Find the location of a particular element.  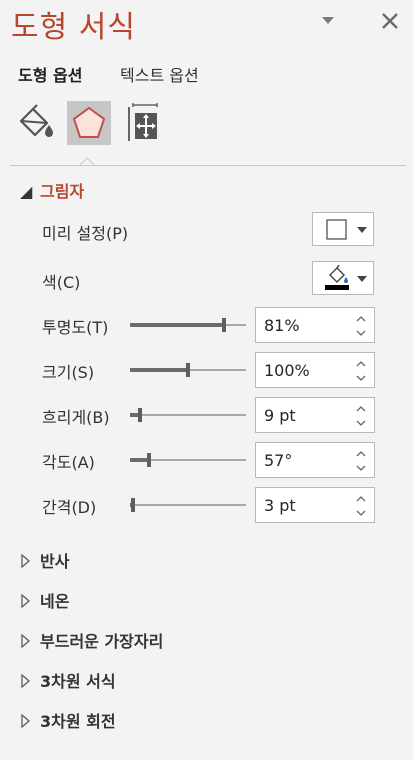

size-properties-icon is located at coordinates (143, 122).